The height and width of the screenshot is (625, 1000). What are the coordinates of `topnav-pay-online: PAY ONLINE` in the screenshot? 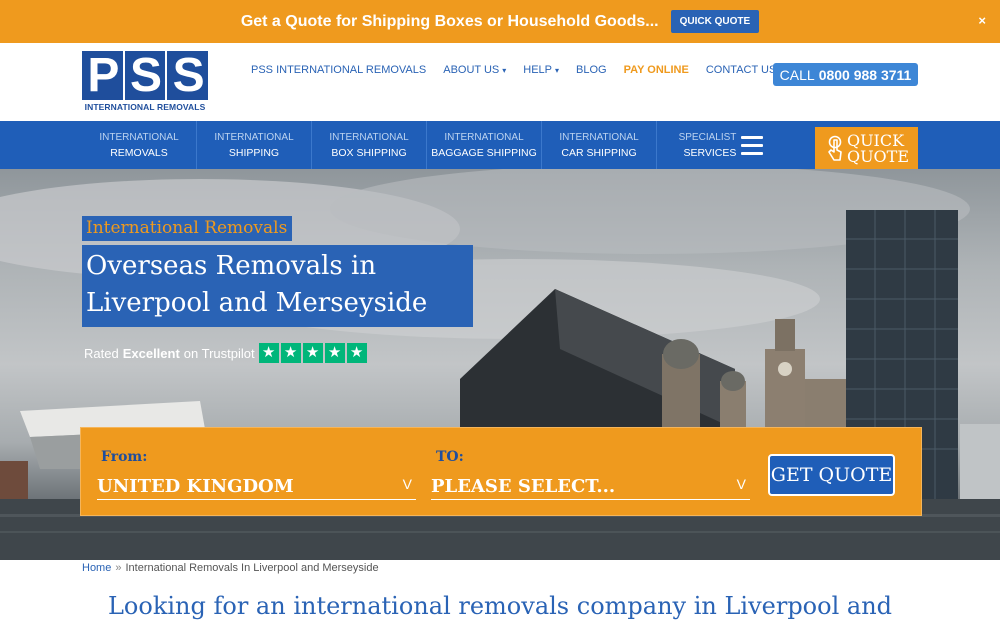 It's located at (656, 70).